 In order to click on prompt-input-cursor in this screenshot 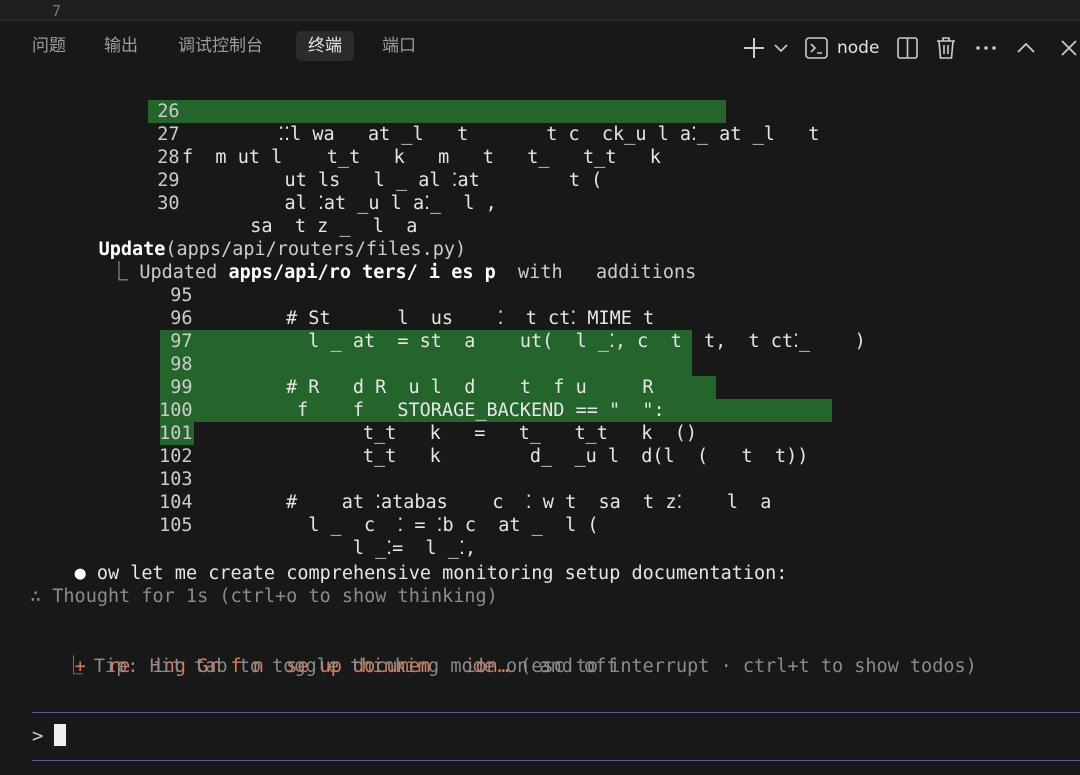, I will do `click(60, 735)`.